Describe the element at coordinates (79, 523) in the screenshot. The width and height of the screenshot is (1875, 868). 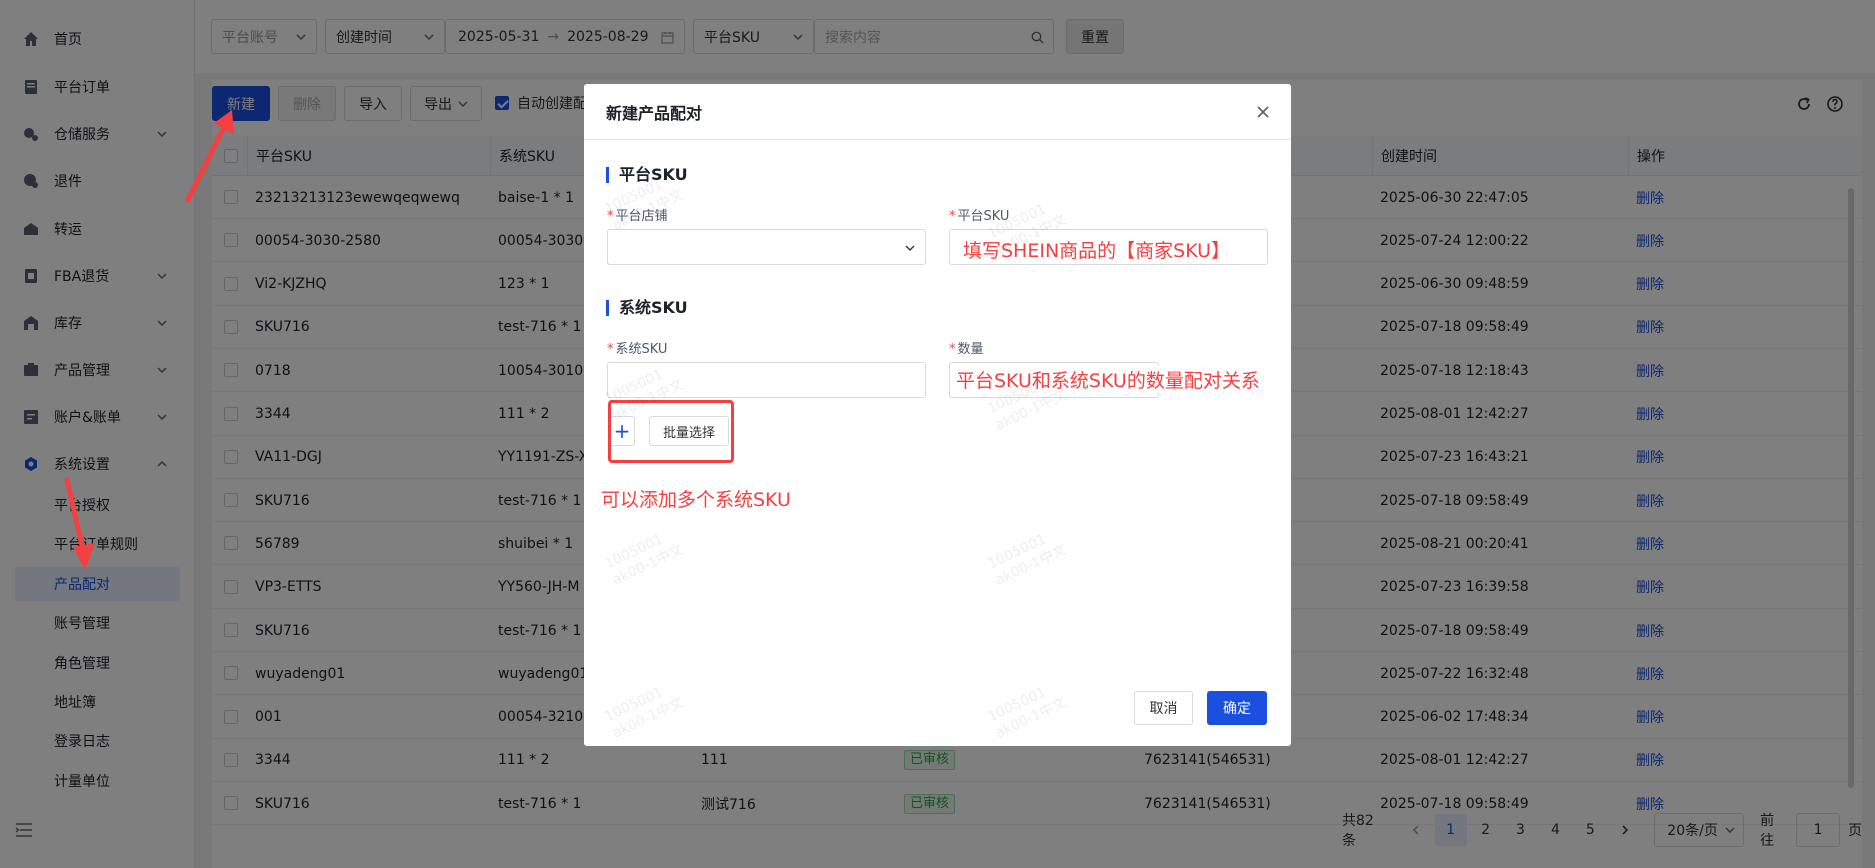
I see `arrow-to-pairing-icon` at that location.